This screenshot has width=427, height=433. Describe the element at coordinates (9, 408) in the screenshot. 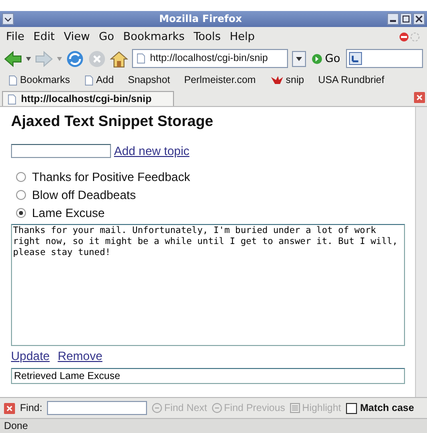

I see `close-findbar-icon` at that location.